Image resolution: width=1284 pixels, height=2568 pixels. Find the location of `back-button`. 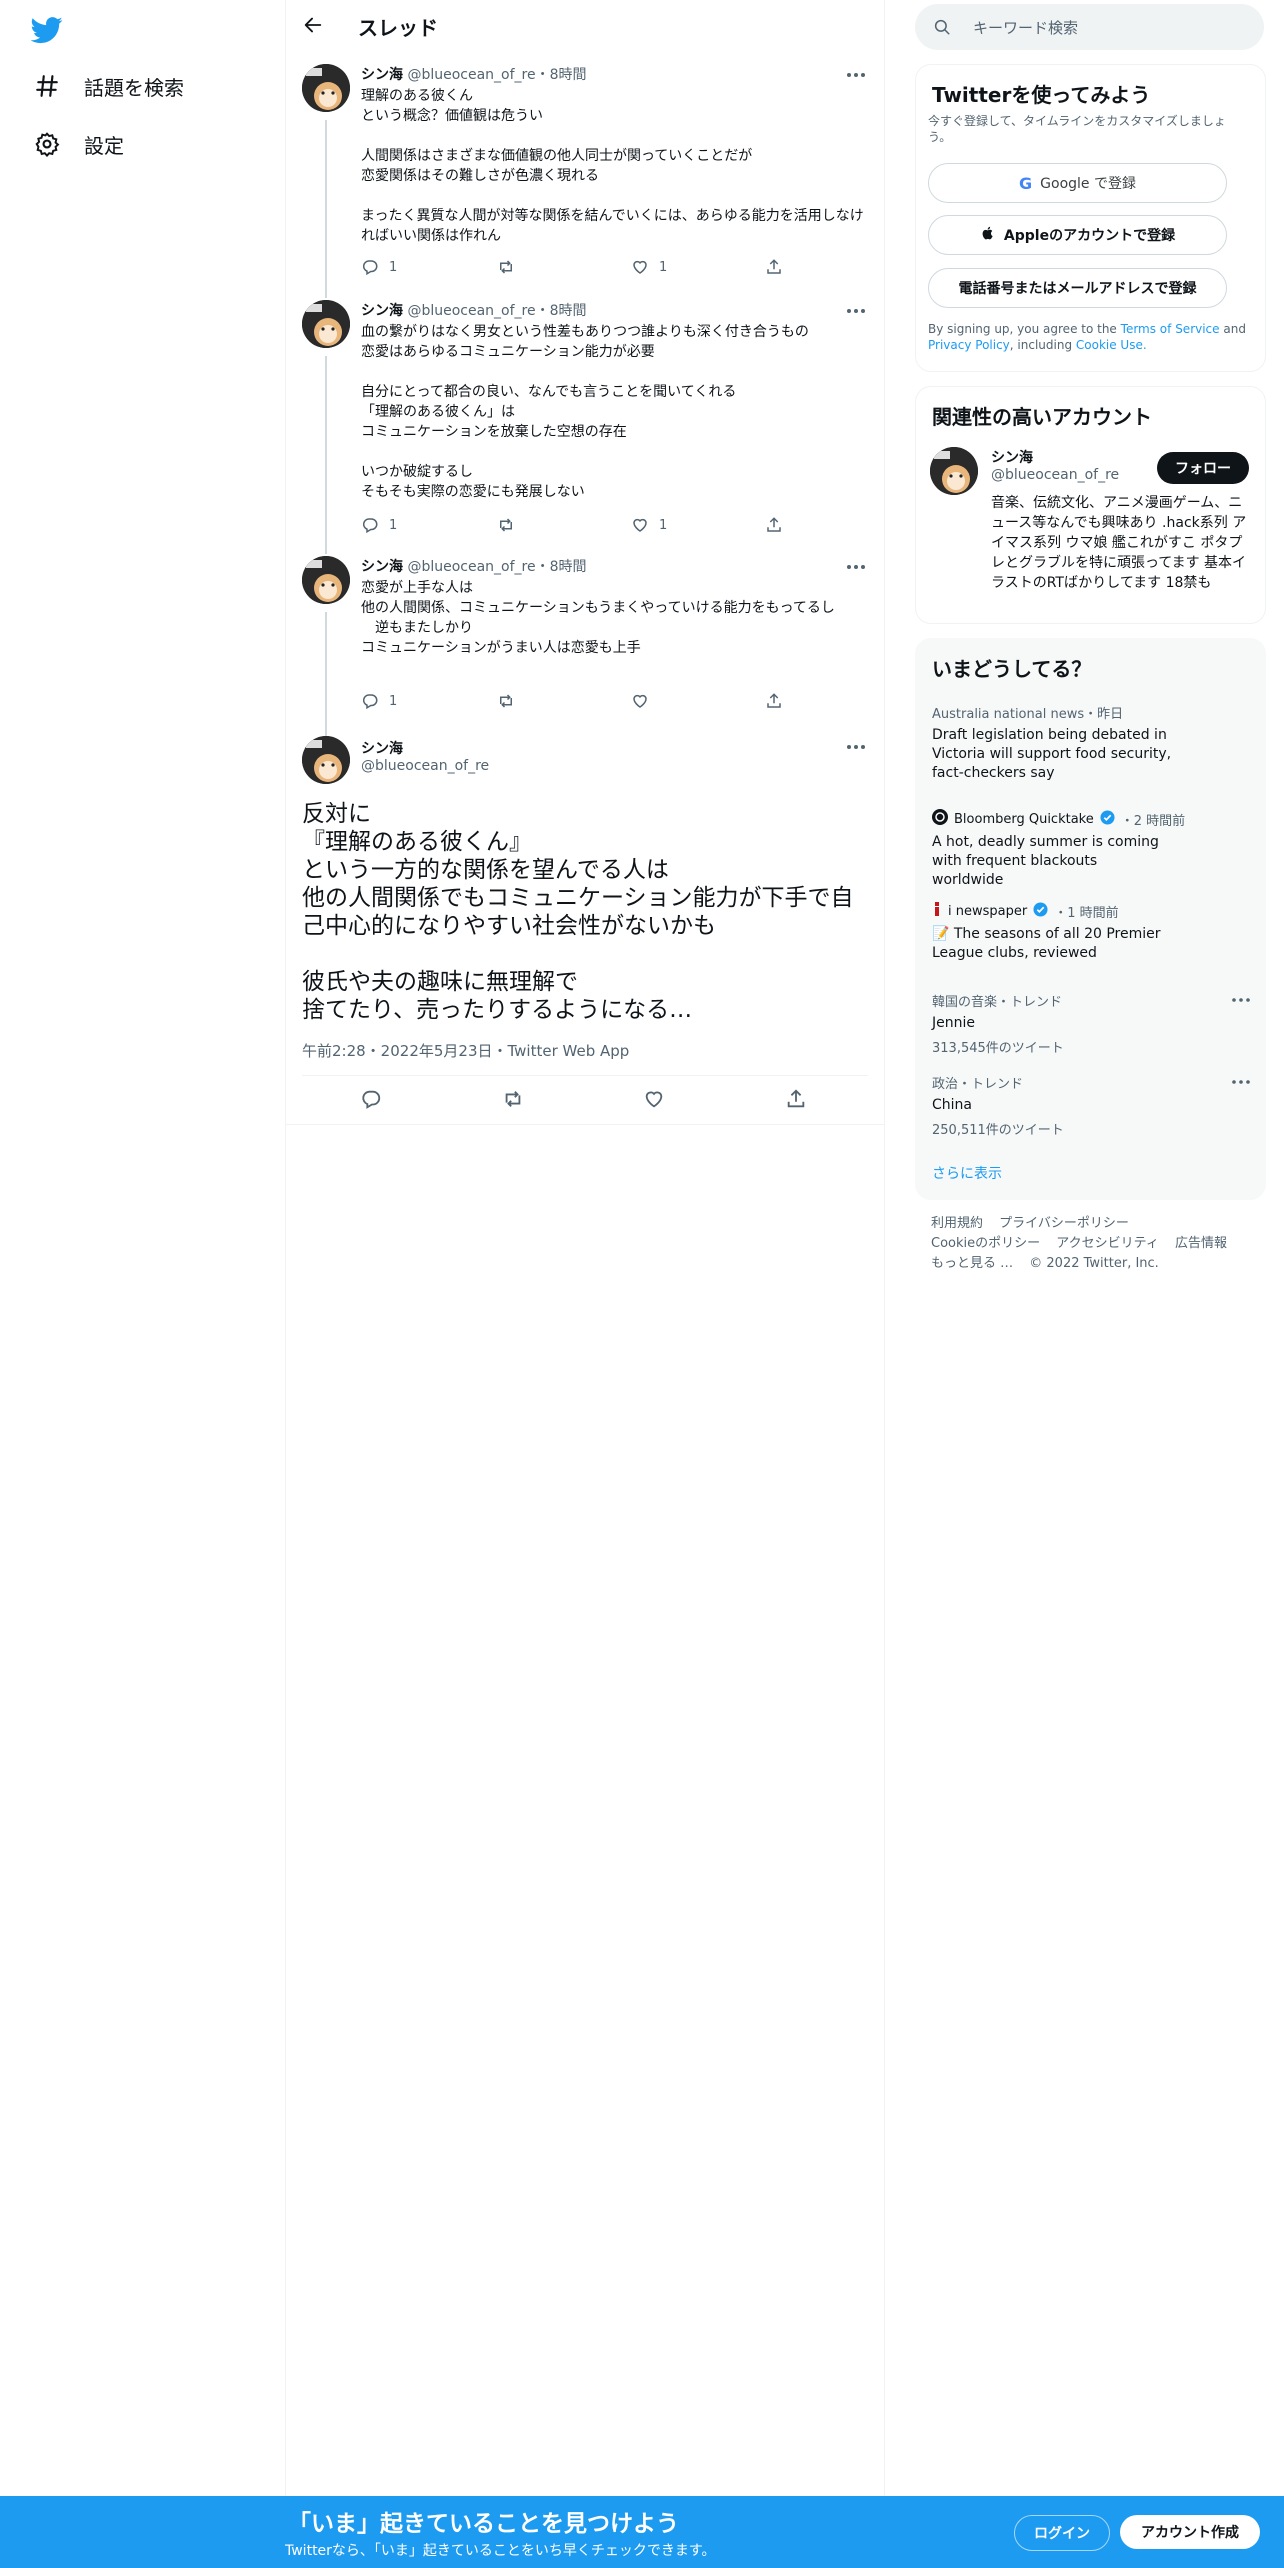

back-button is located at coordinates (314, 26).